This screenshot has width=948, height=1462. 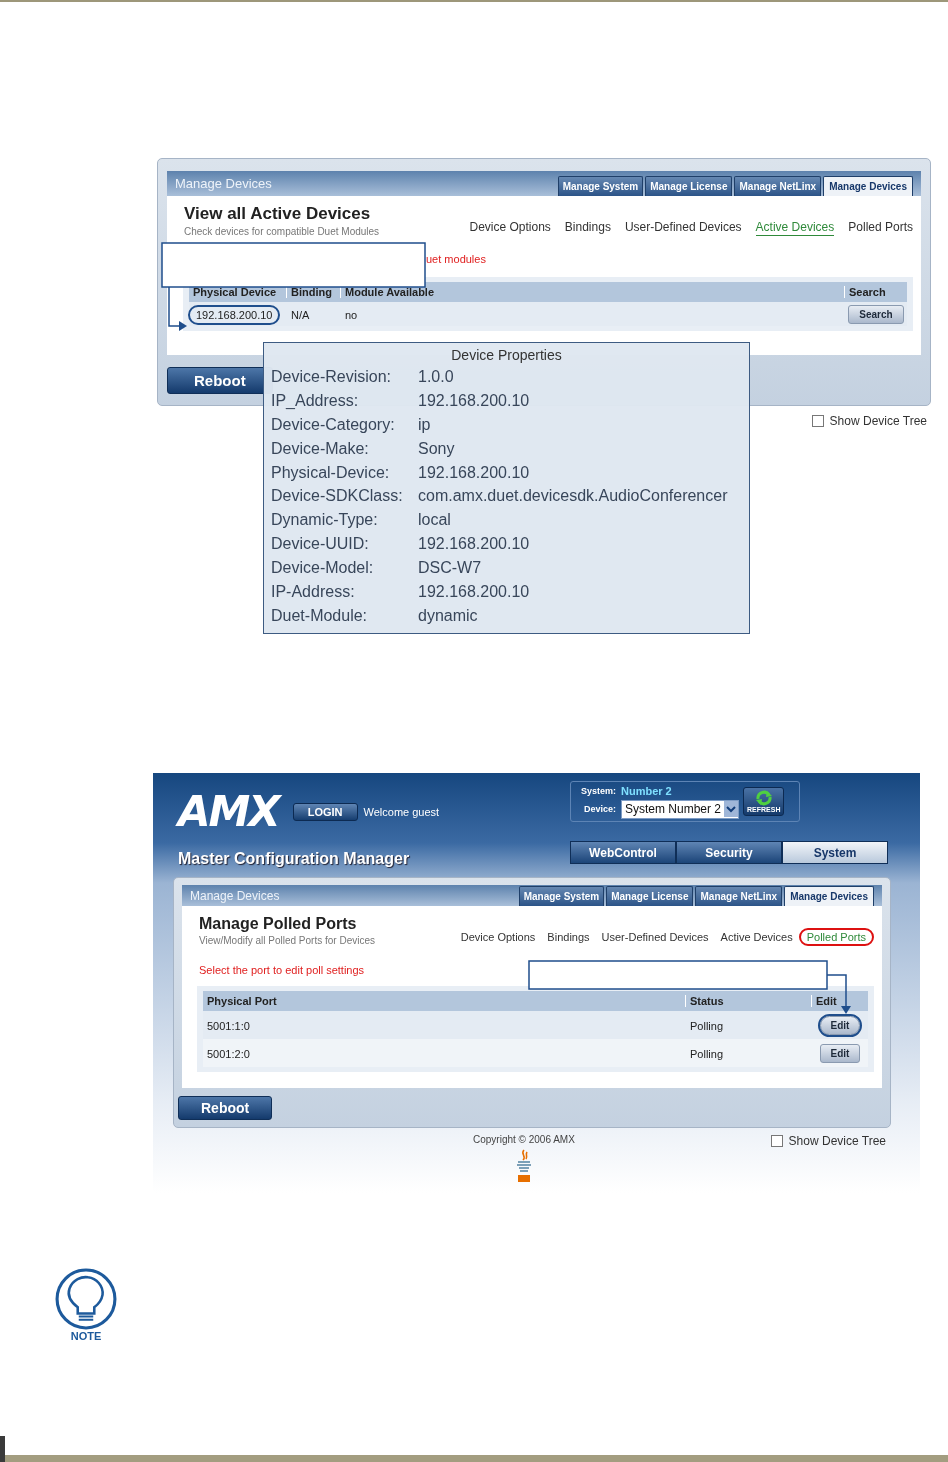 I want to click on row-button: Search, so click(x=876, y=314).